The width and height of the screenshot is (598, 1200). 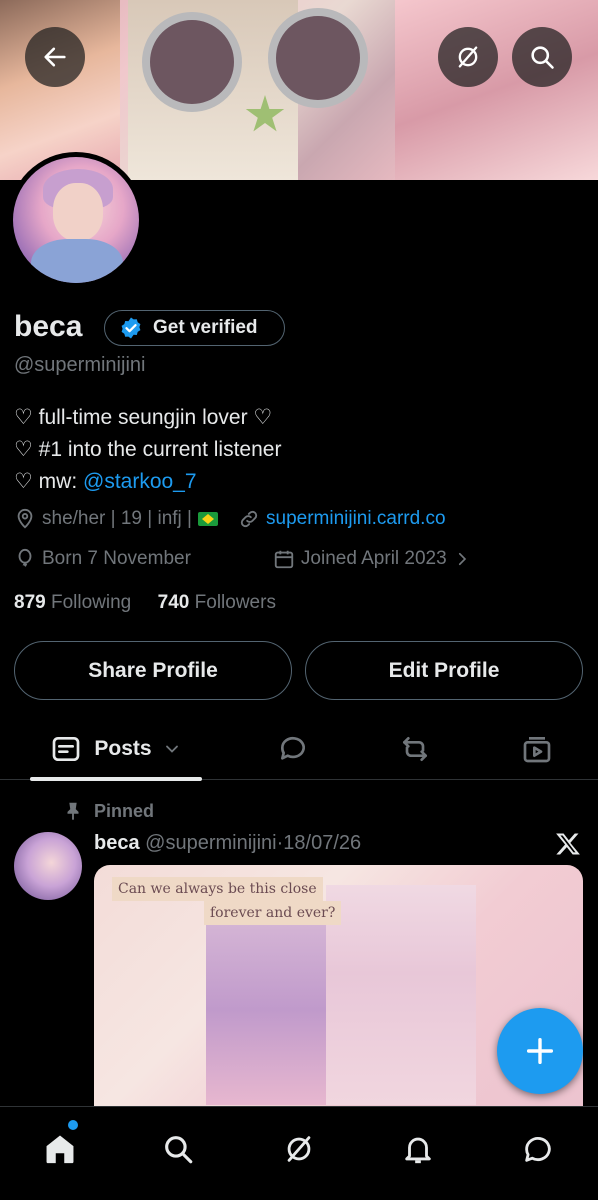 I want to click on active-tab-indicator, so click(x=116, y=779).